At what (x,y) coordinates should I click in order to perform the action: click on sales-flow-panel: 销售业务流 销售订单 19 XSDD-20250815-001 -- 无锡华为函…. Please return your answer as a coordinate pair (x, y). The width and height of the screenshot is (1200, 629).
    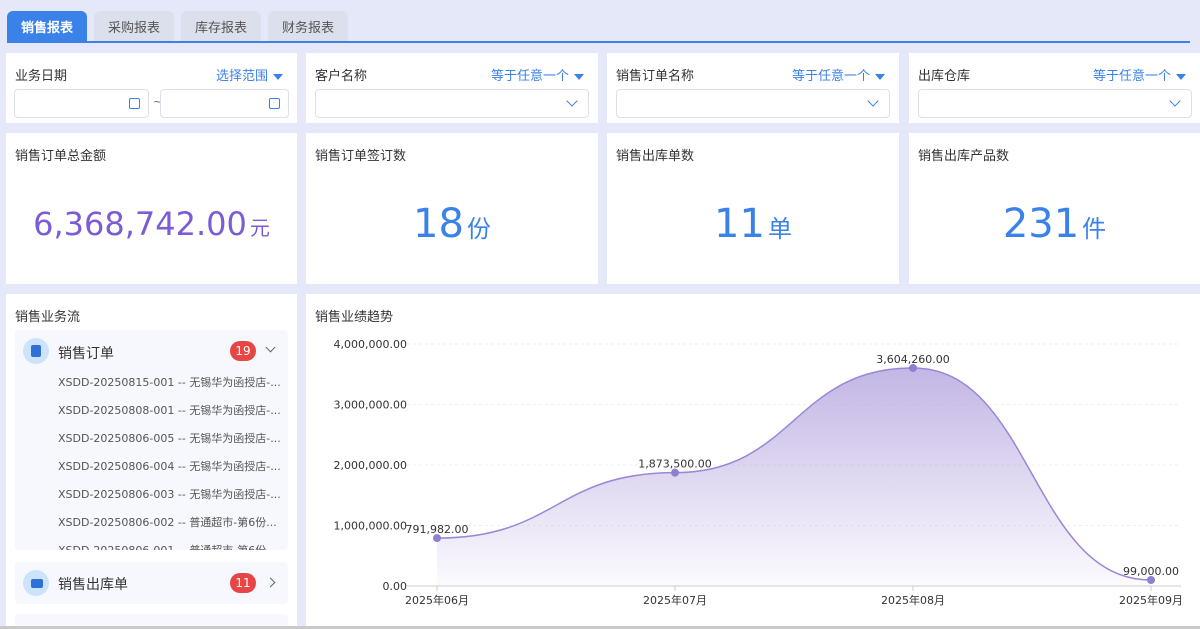
    Looking at the image, I should click on (151, 461).